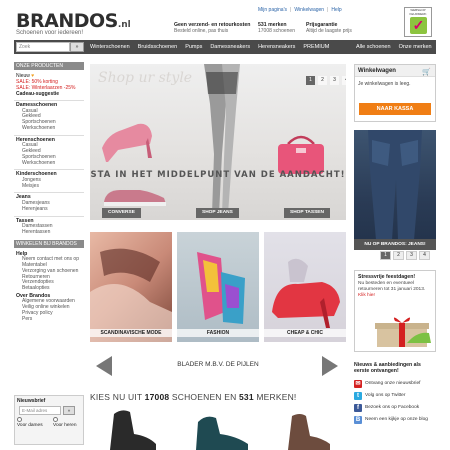 The height and width of the screenshot is (450, 450). What do you see at coordinates (49, 422) in the screenshot?
I see `newsletter-options: Voor dames Voor heren` at bounding box center [49, 422].